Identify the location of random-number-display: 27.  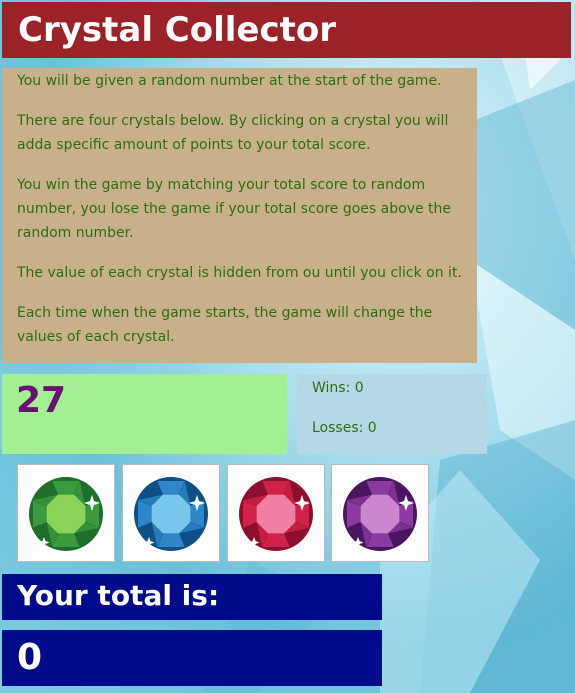
(144, 414).